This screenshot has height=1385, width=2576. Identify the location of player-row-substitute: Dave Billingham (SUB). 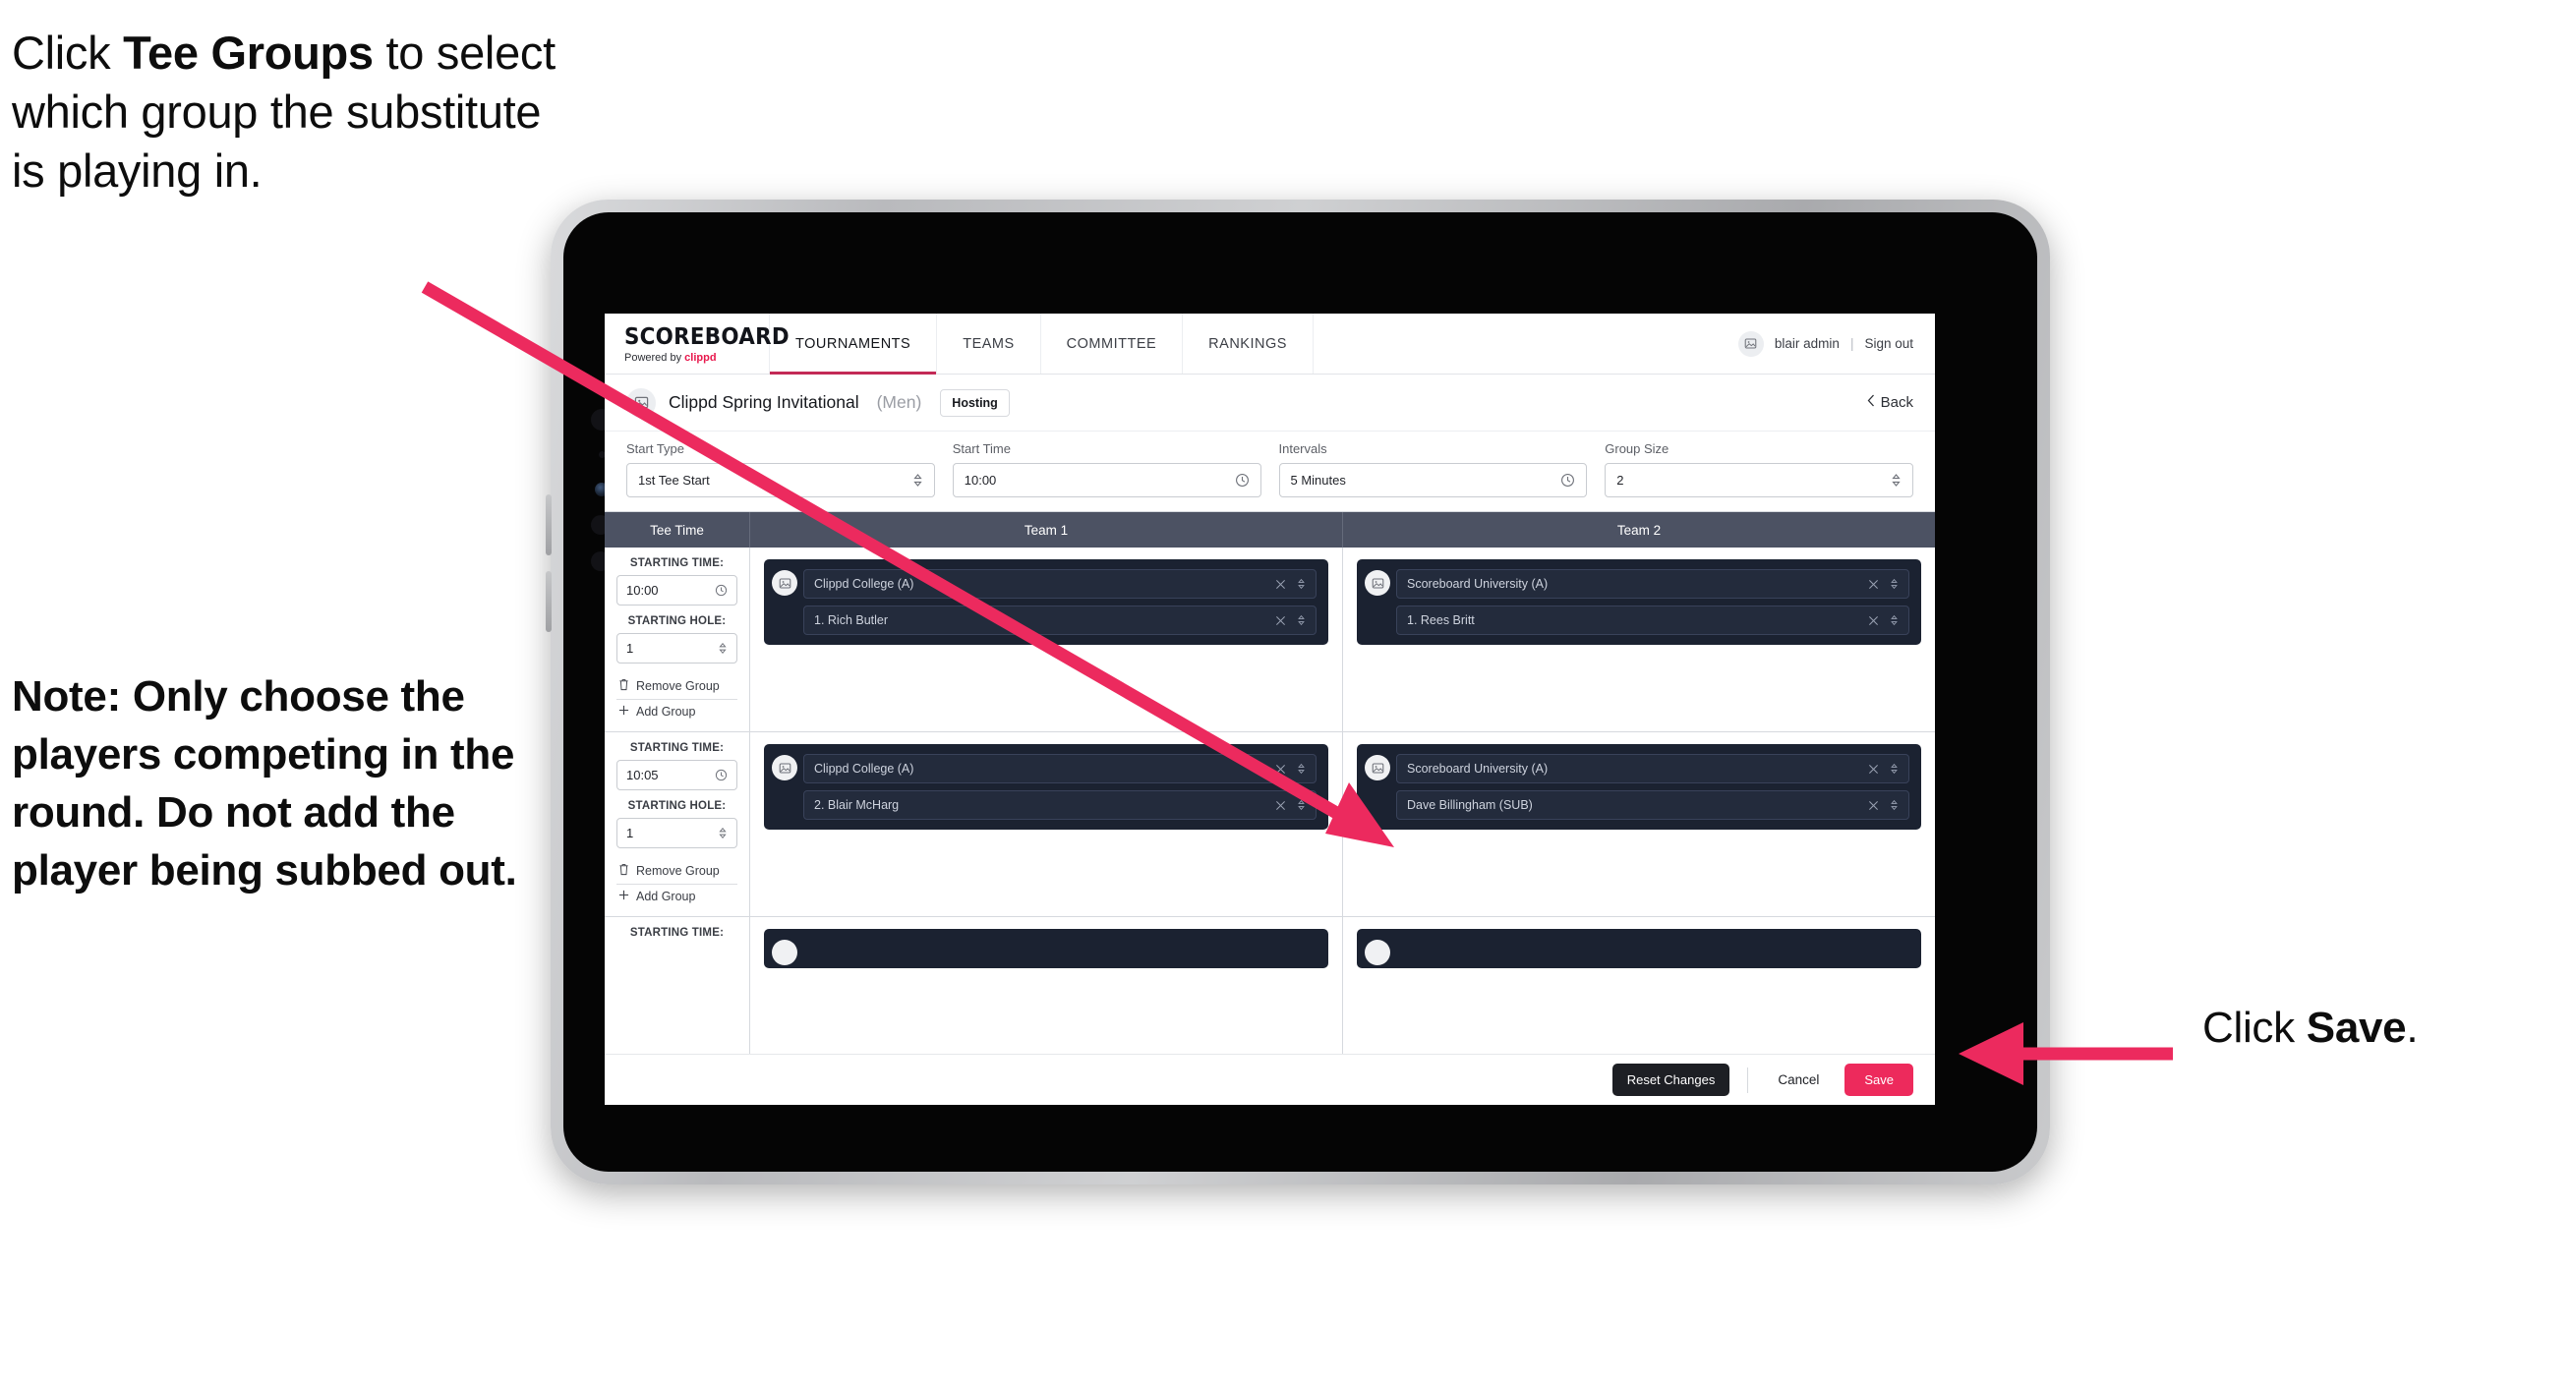
(1652, 805).